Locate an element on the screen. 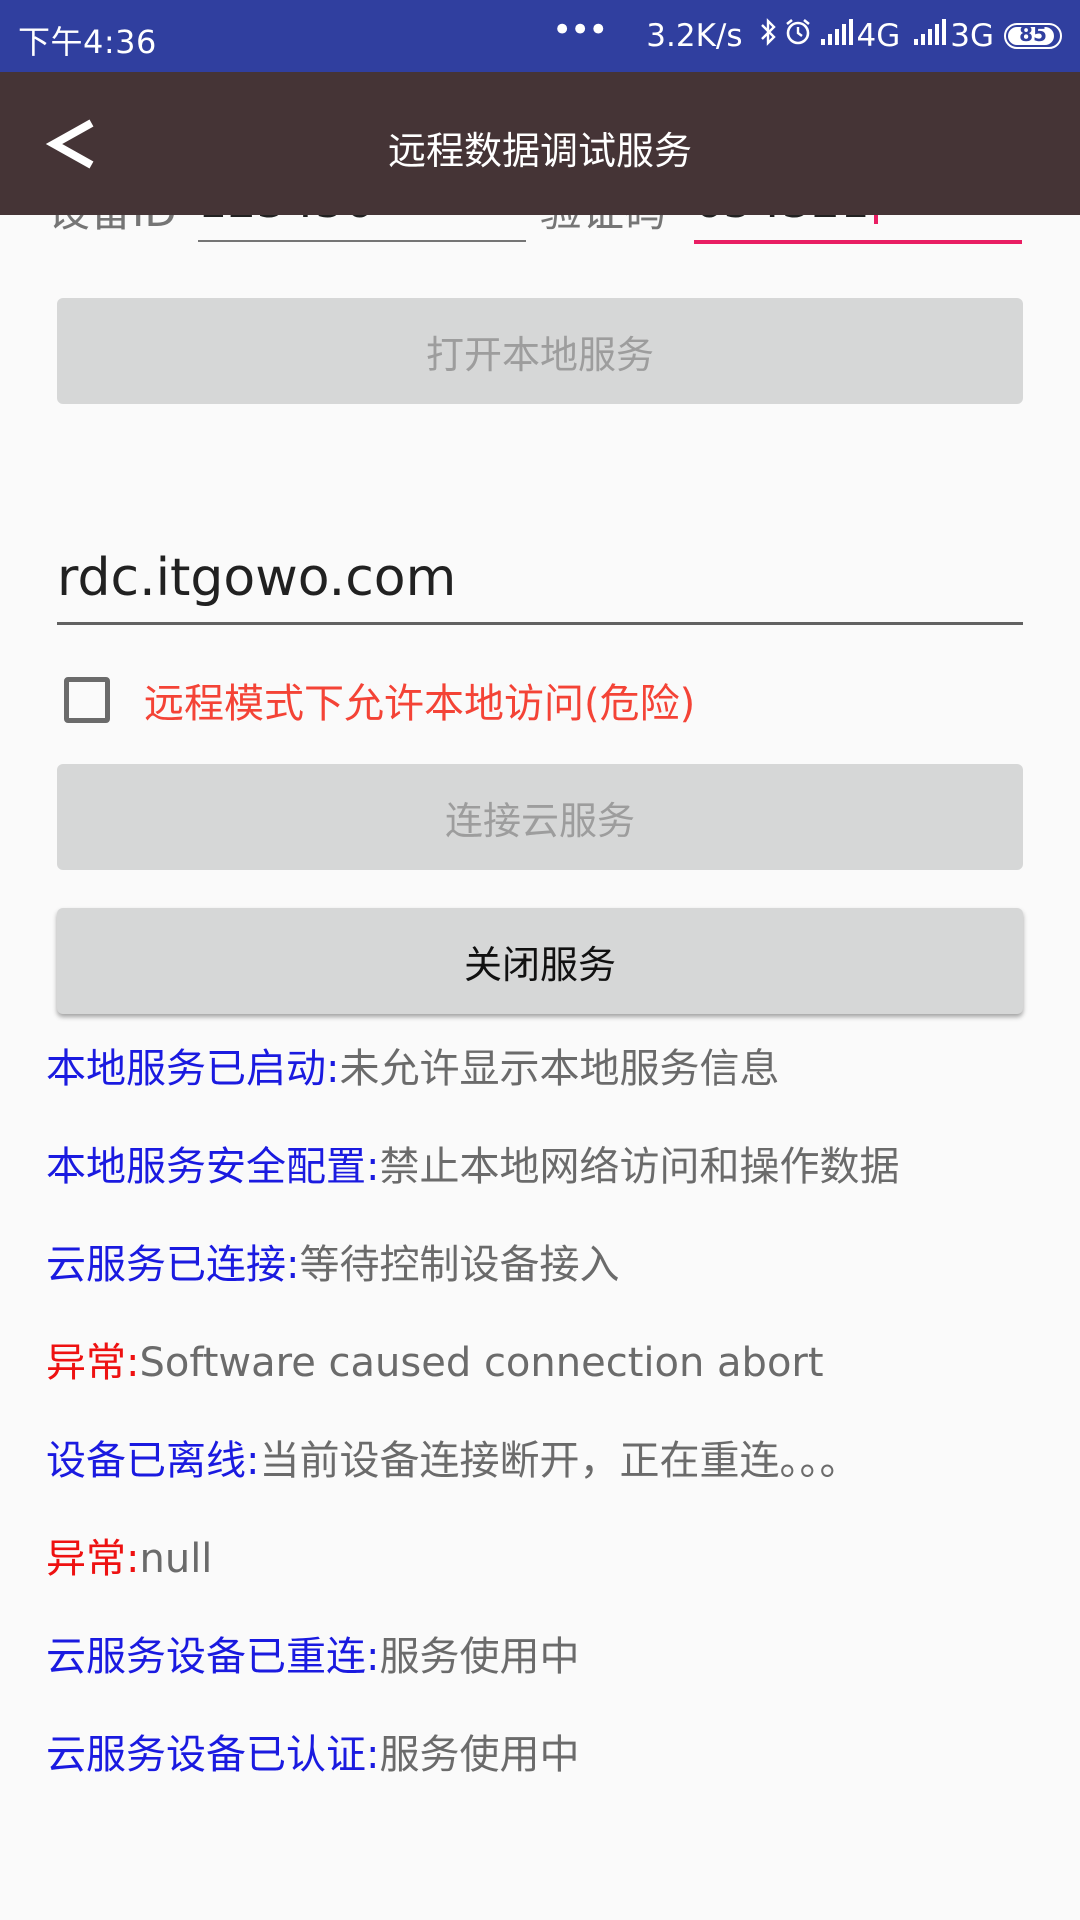 Image resolution: width=1080 pixels, height=1920 pixels. allow-local-access-option: 远程模式下允许本地访问(危险) is located at coordinates (379, 700).